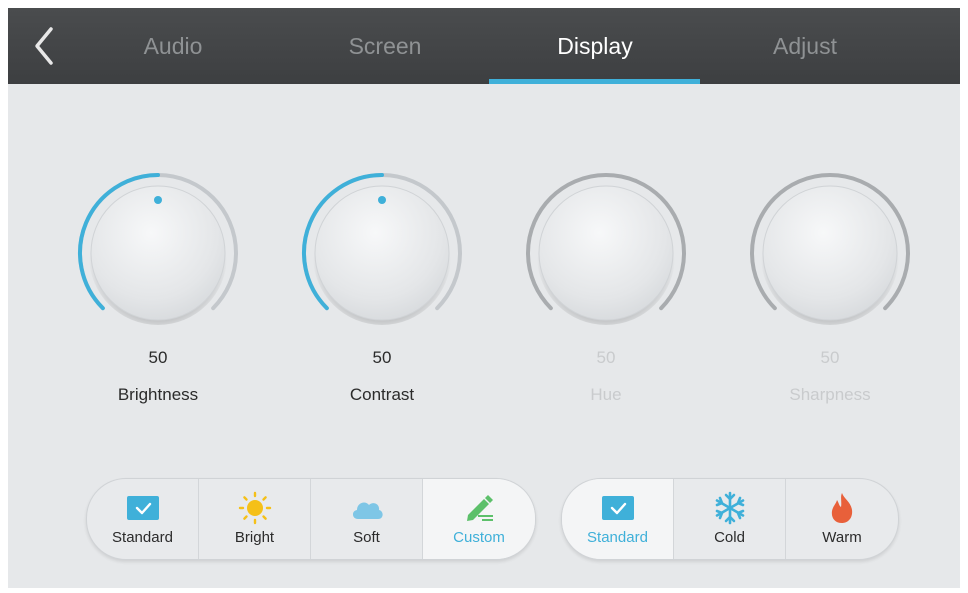 Image resolution: width=968 pixels, height=593 pixels. I want to click on picture-mode-standard: Standard, so click(143, 519).